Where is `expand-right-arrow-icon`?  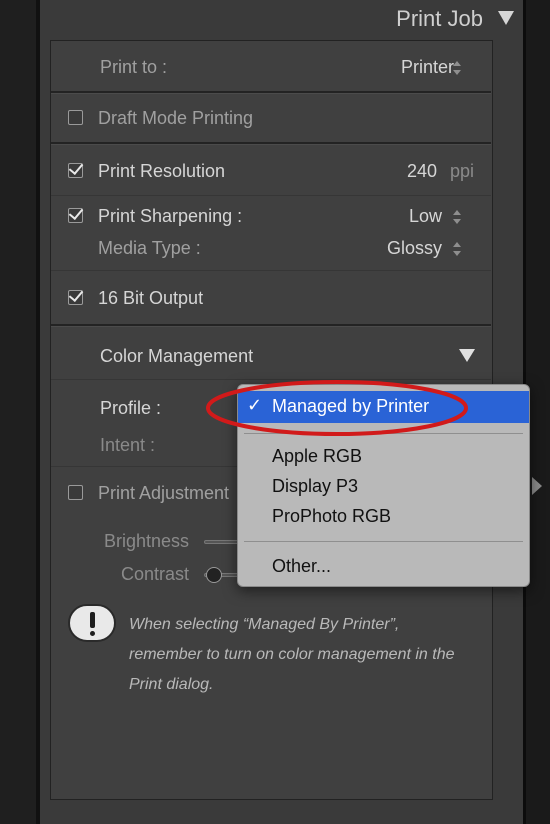
expand-right-arrow-icon is located at coordinates (537, 486).